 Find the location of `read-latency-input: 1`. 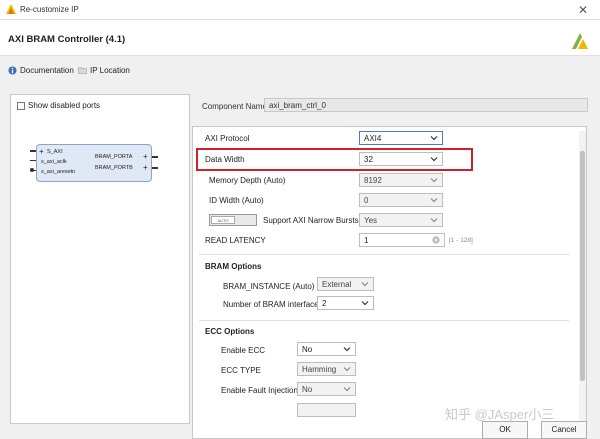

read-latency-input: 1 is located at coordinates (402, 240).